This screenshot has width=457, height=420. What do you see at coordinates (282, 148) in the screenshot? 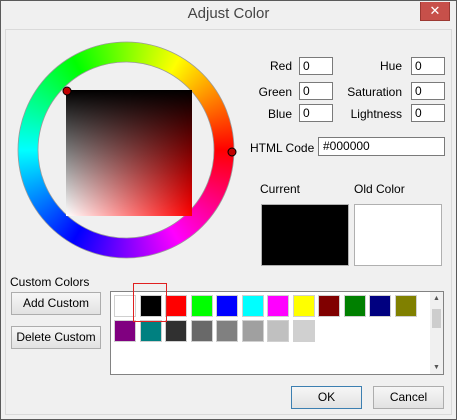
I see `html-code-label: HTML Code` at bounding box center [282, 148].